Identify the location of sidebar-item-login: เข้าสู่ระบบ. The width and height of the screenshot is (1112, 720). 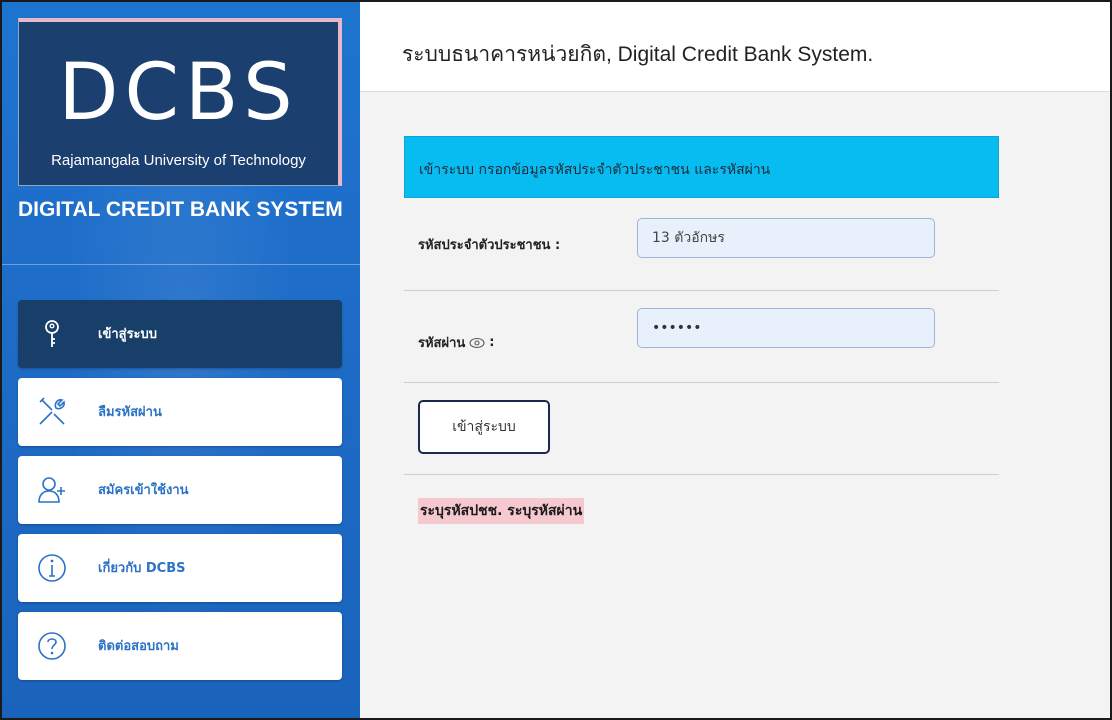
(180, 334).